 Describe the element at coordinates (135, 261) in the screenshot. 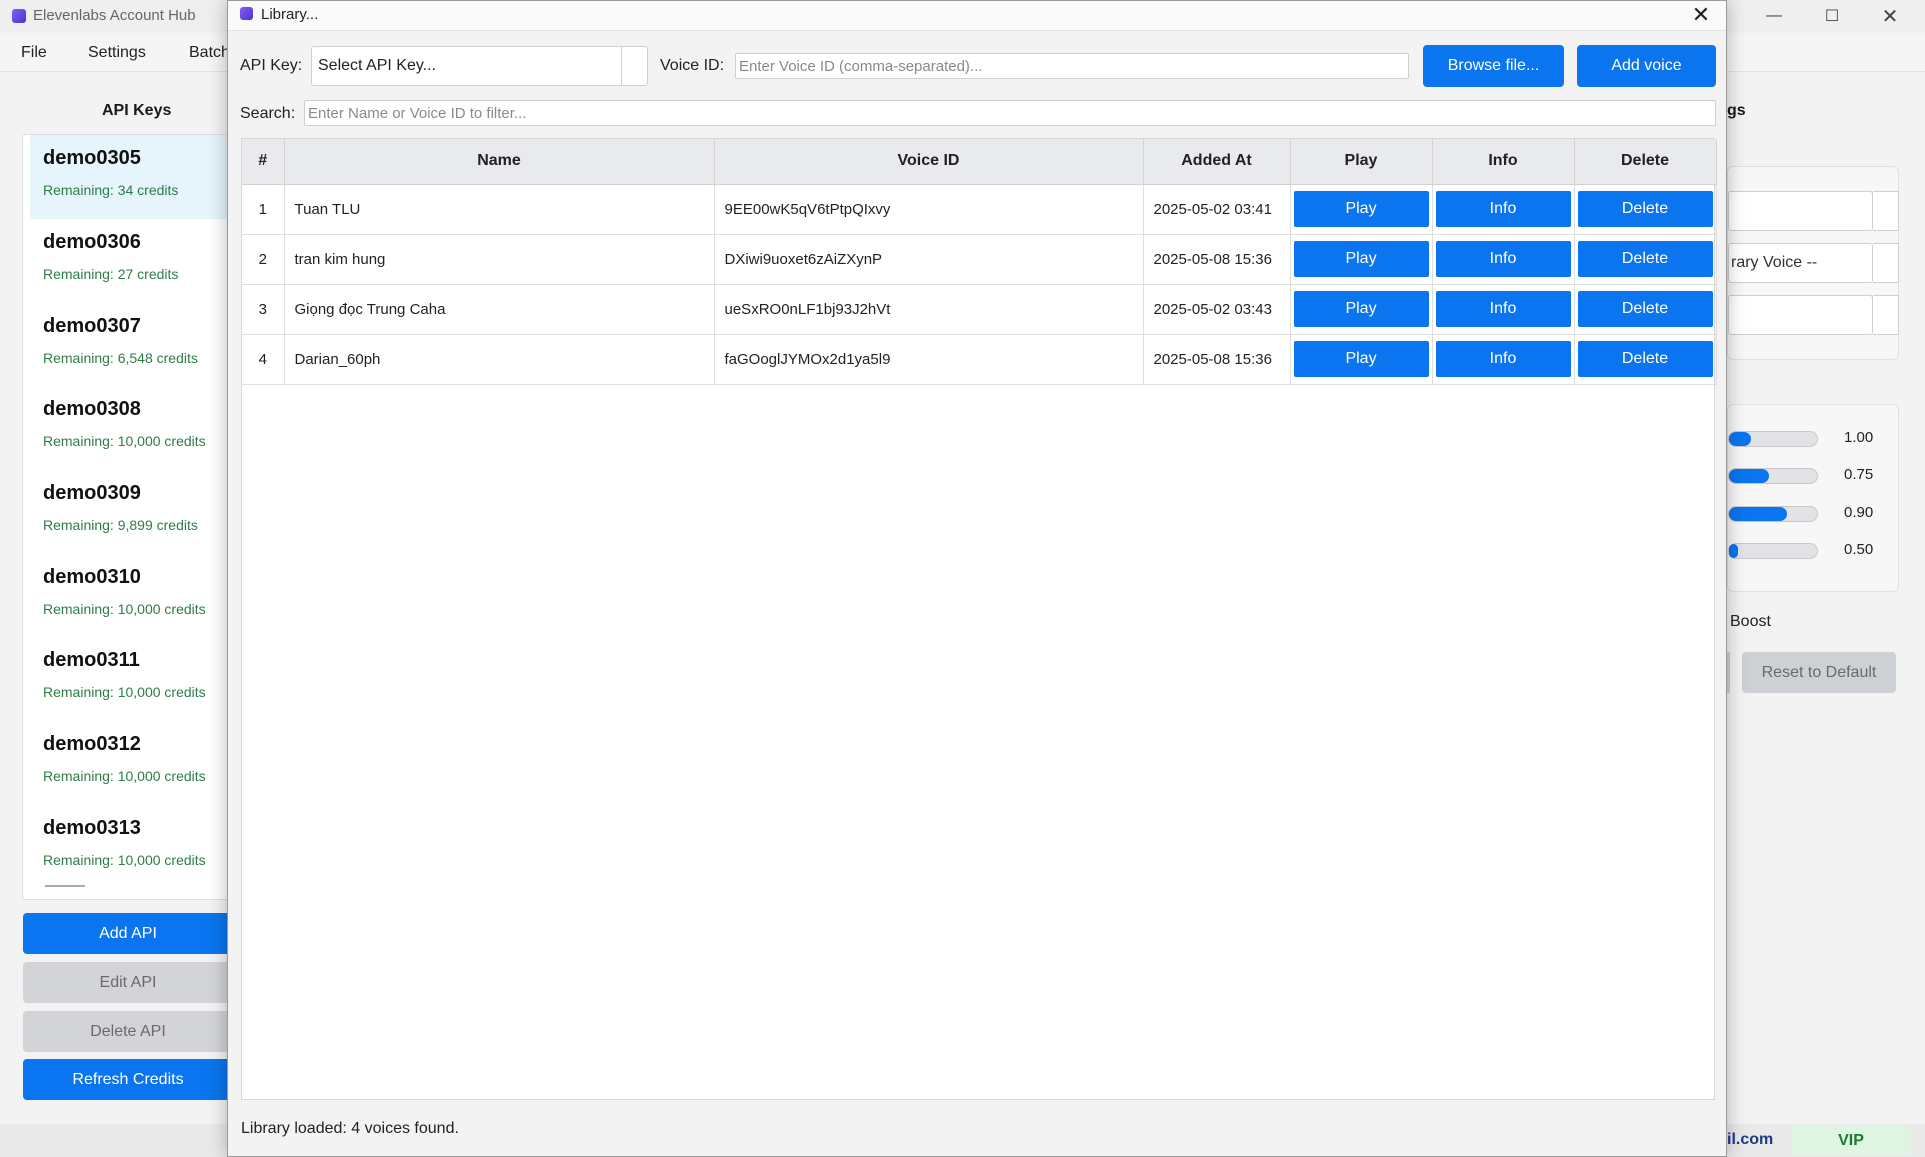

I see `api-key-item: demo0306 Remaining: 27 credits` at that location.